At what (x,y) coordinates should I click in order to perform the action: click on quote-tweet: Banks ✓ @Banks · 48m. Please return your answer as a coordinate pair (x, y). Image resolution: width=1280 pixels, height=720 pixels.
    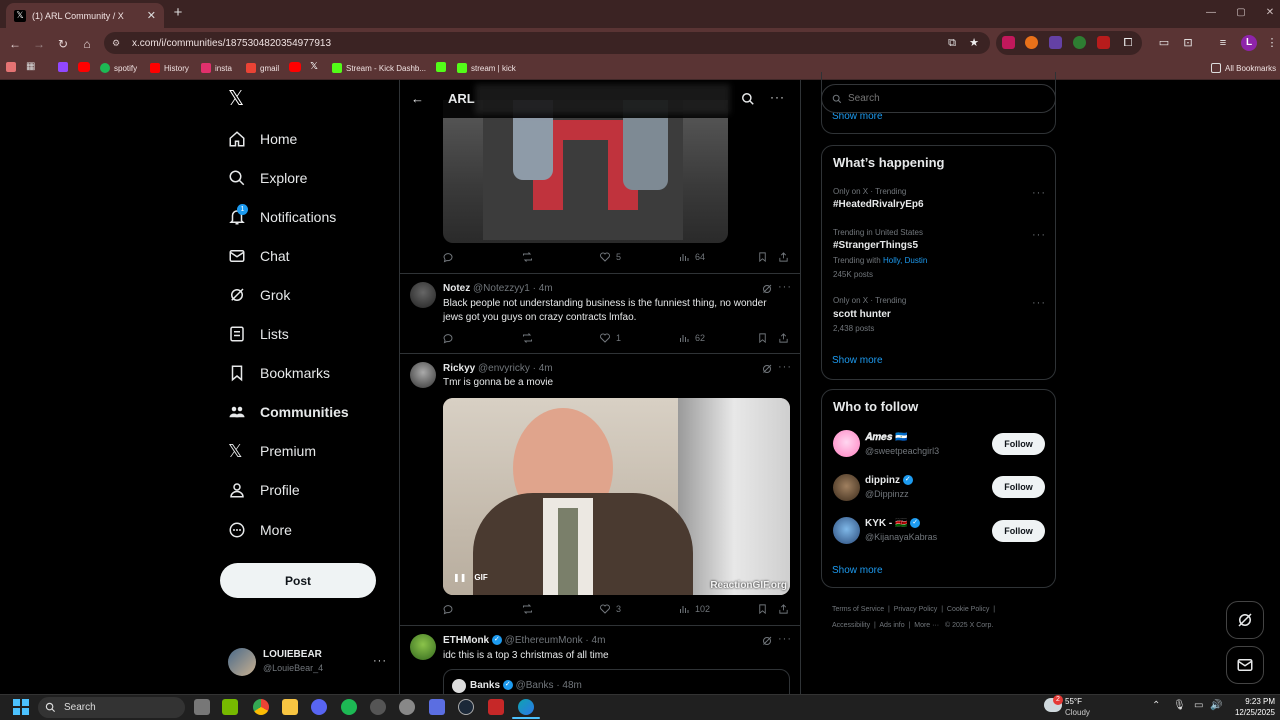
    Looking at the image, I should click on (616, 681).